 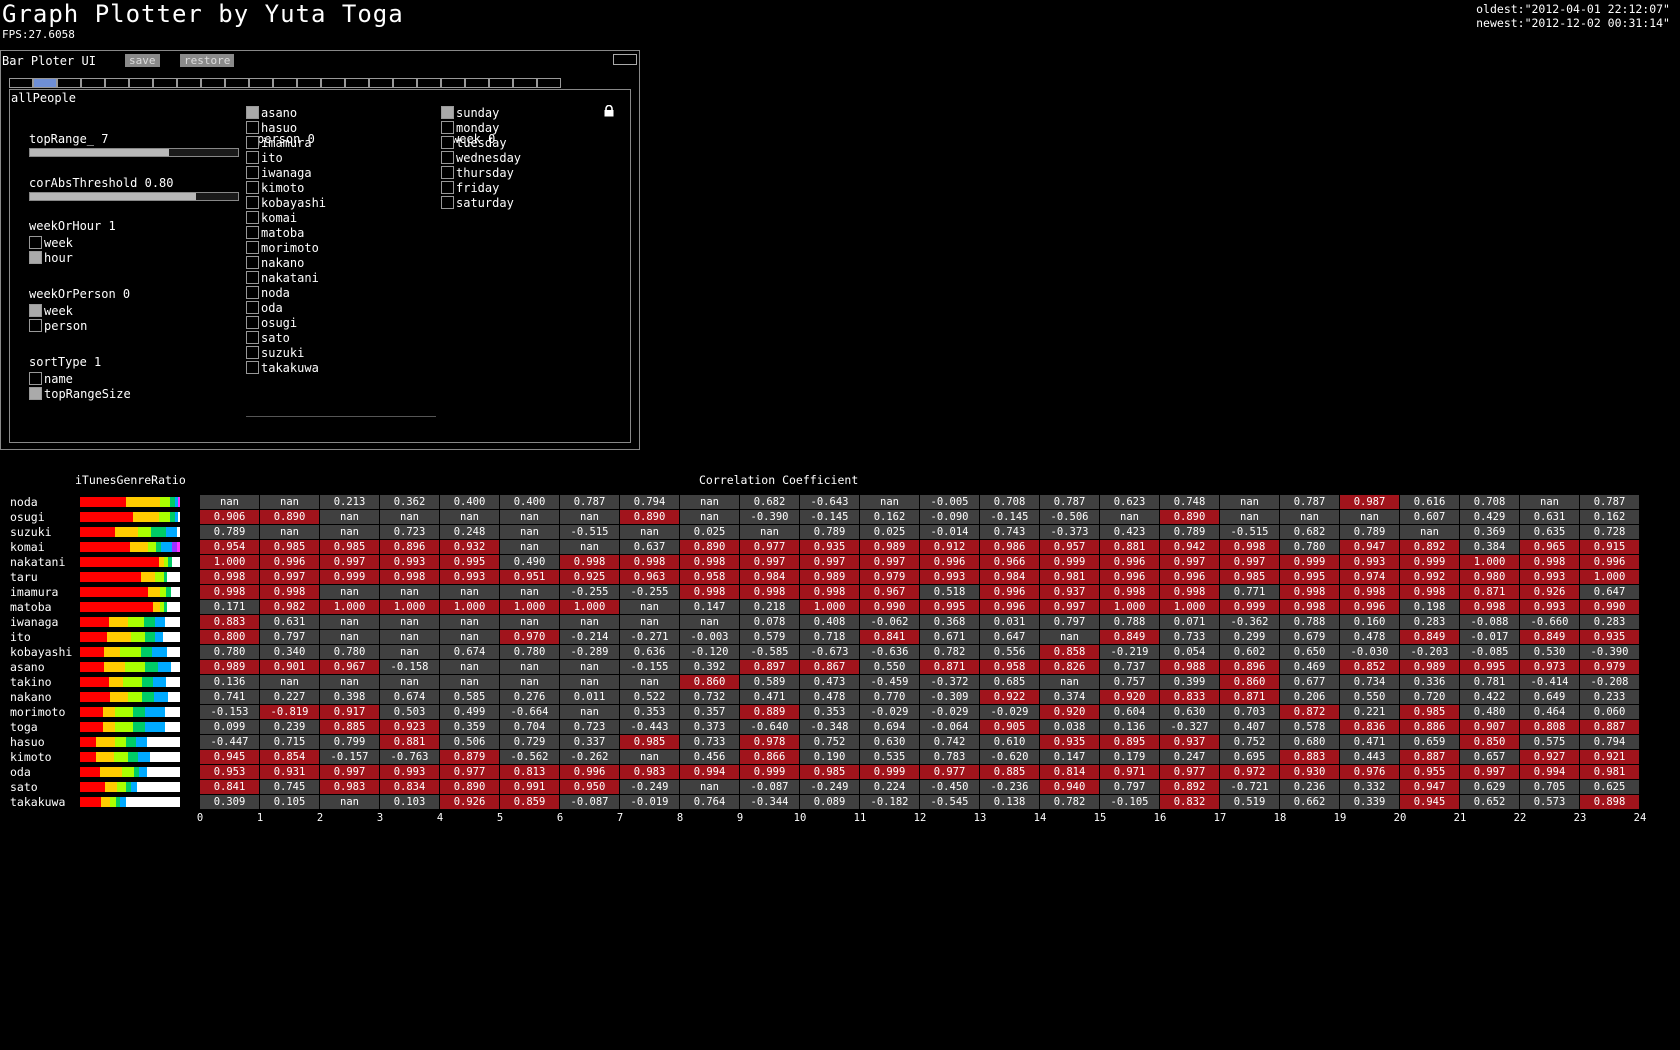 What do you see at coordinates (252, 247) in the screenshot?
I see `person-option-morimoto-checkbox` at bounding box center [252, 247].